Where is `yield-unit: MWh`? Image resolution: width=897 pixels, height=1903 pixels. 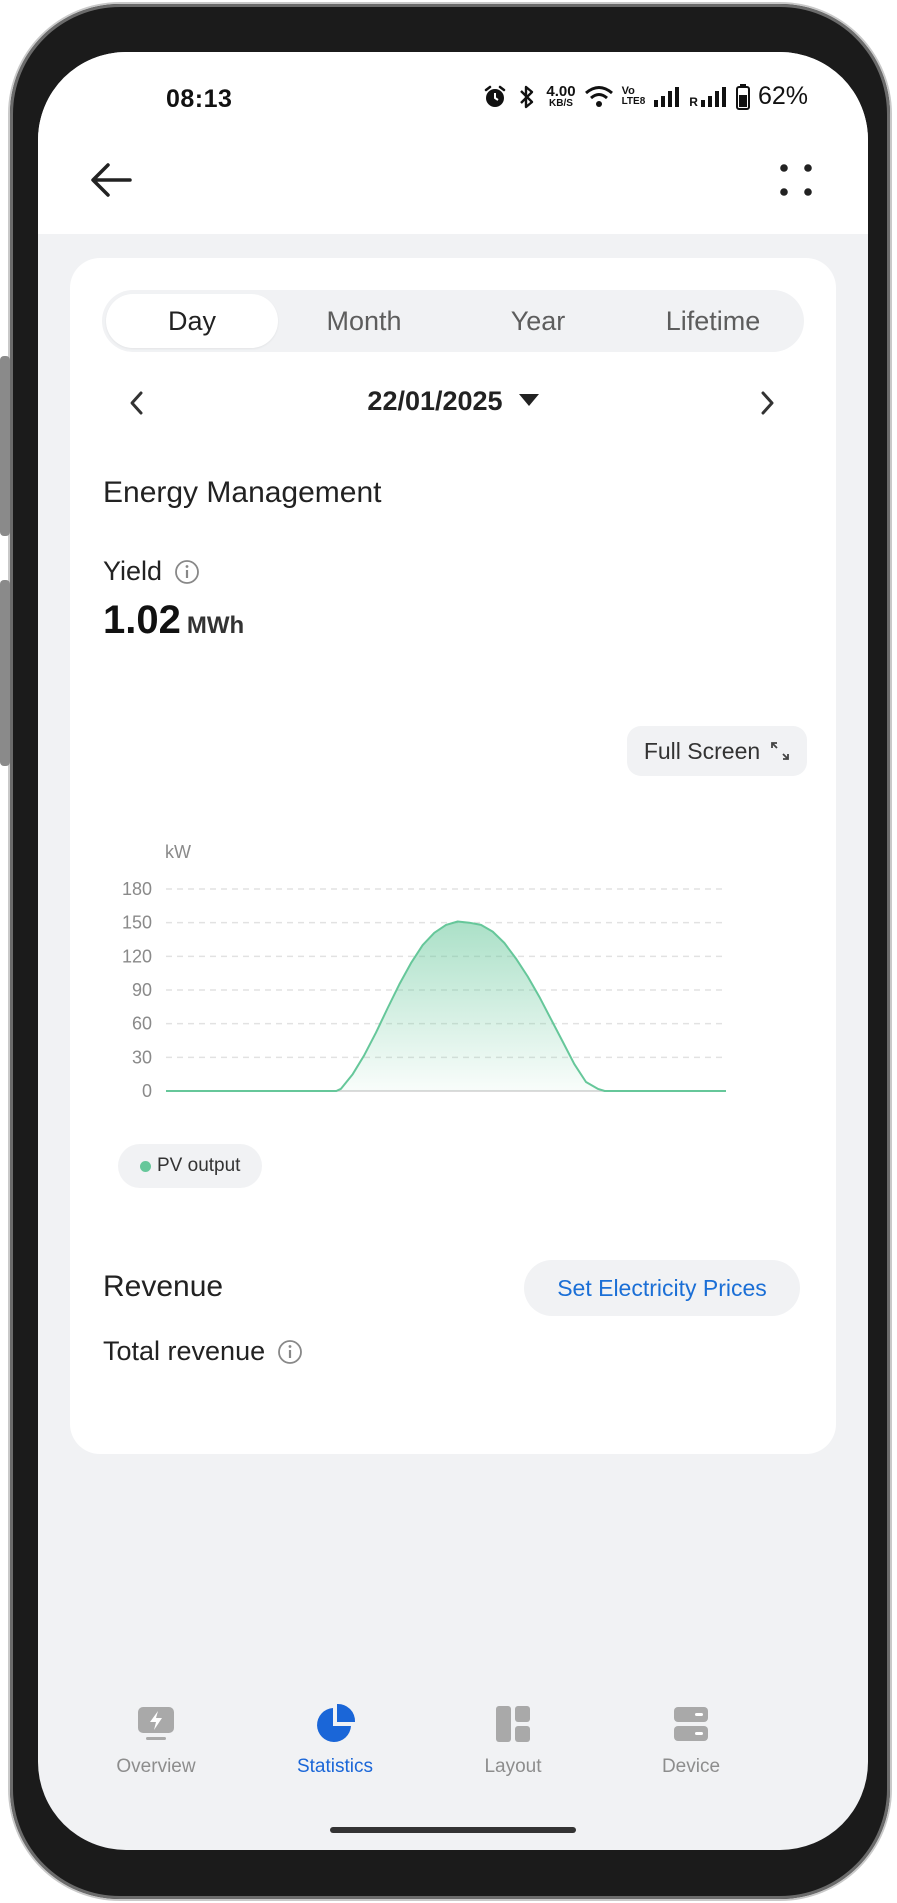 yield-unit: MWh is located at coordinates (215, 625).